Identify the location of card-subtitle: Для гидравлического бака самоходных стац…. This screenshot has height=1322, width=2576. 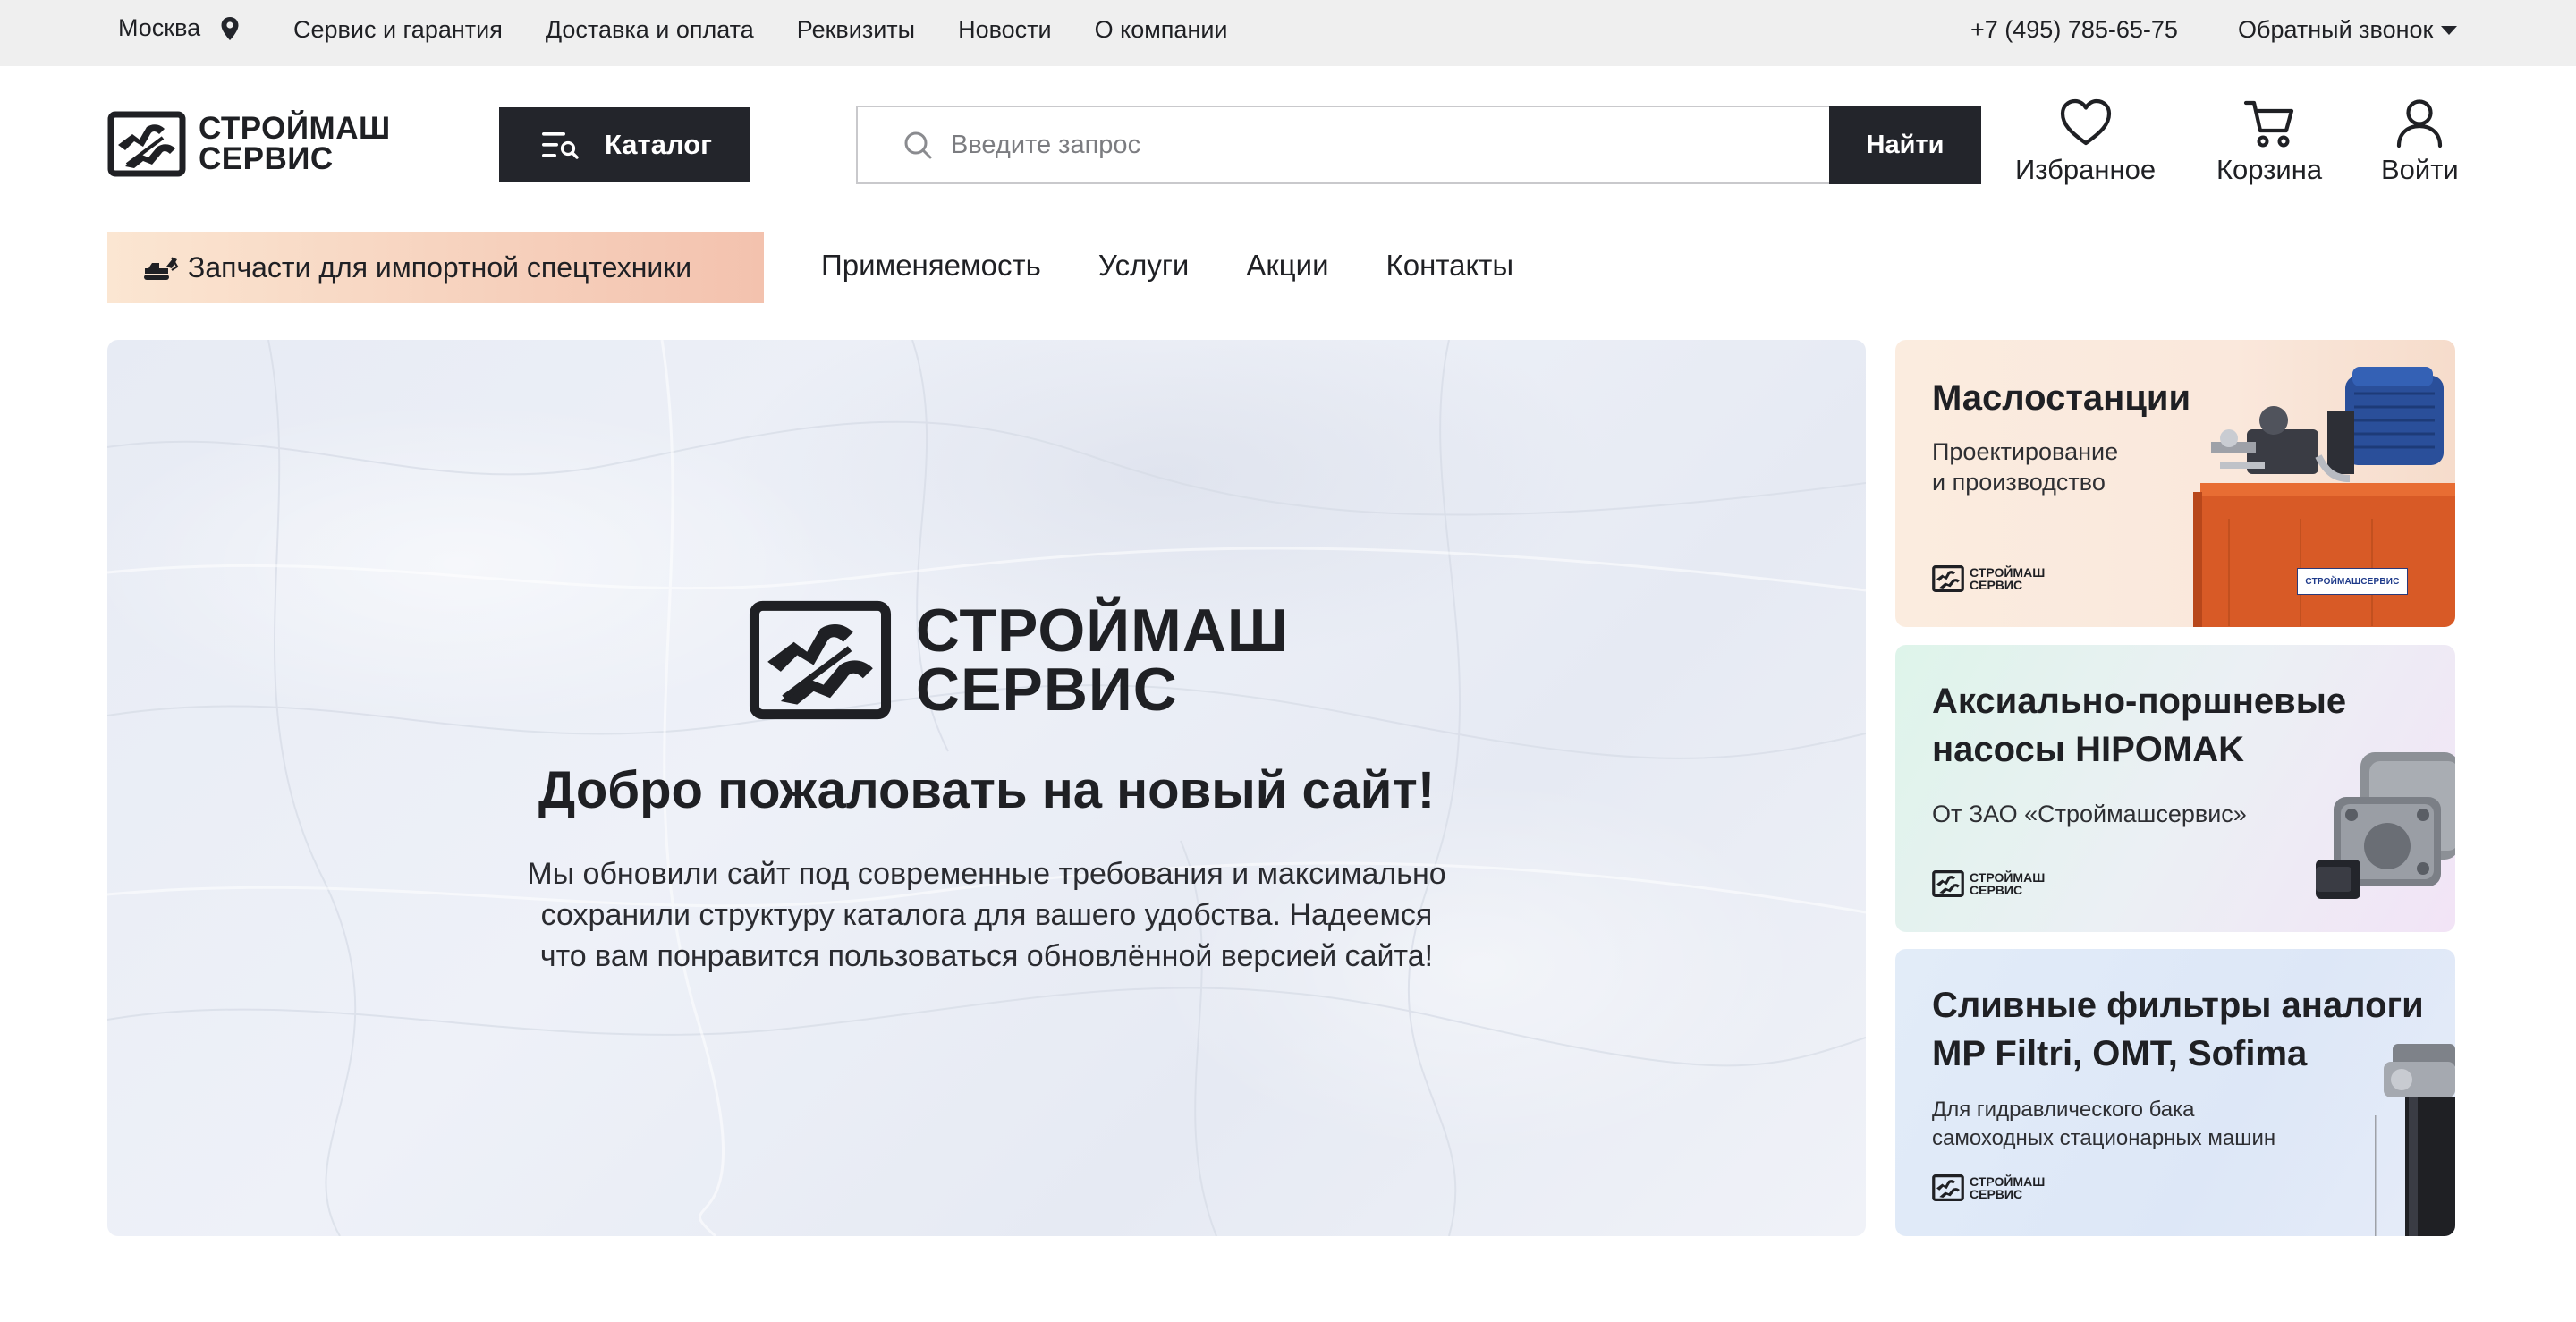
(2104, 1123).